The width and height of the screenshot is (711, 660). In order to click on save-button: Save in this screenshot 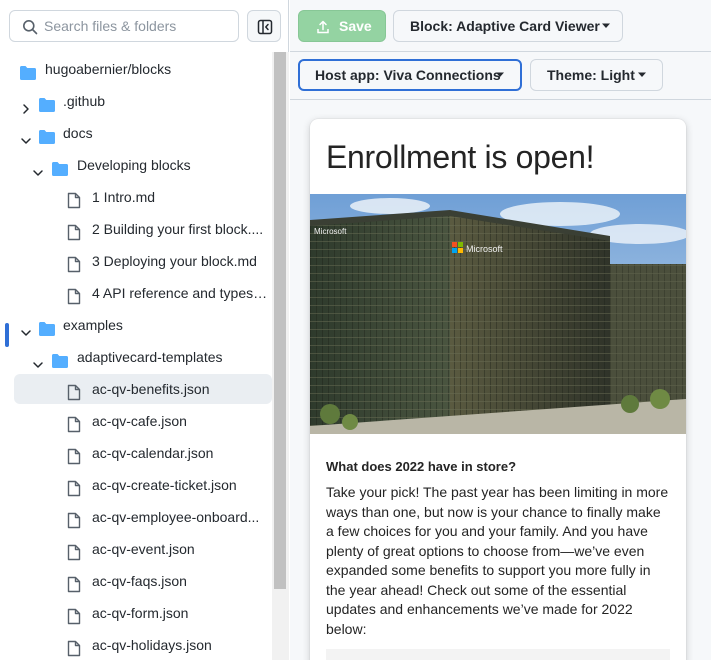, I will do `click(342, 26)`.